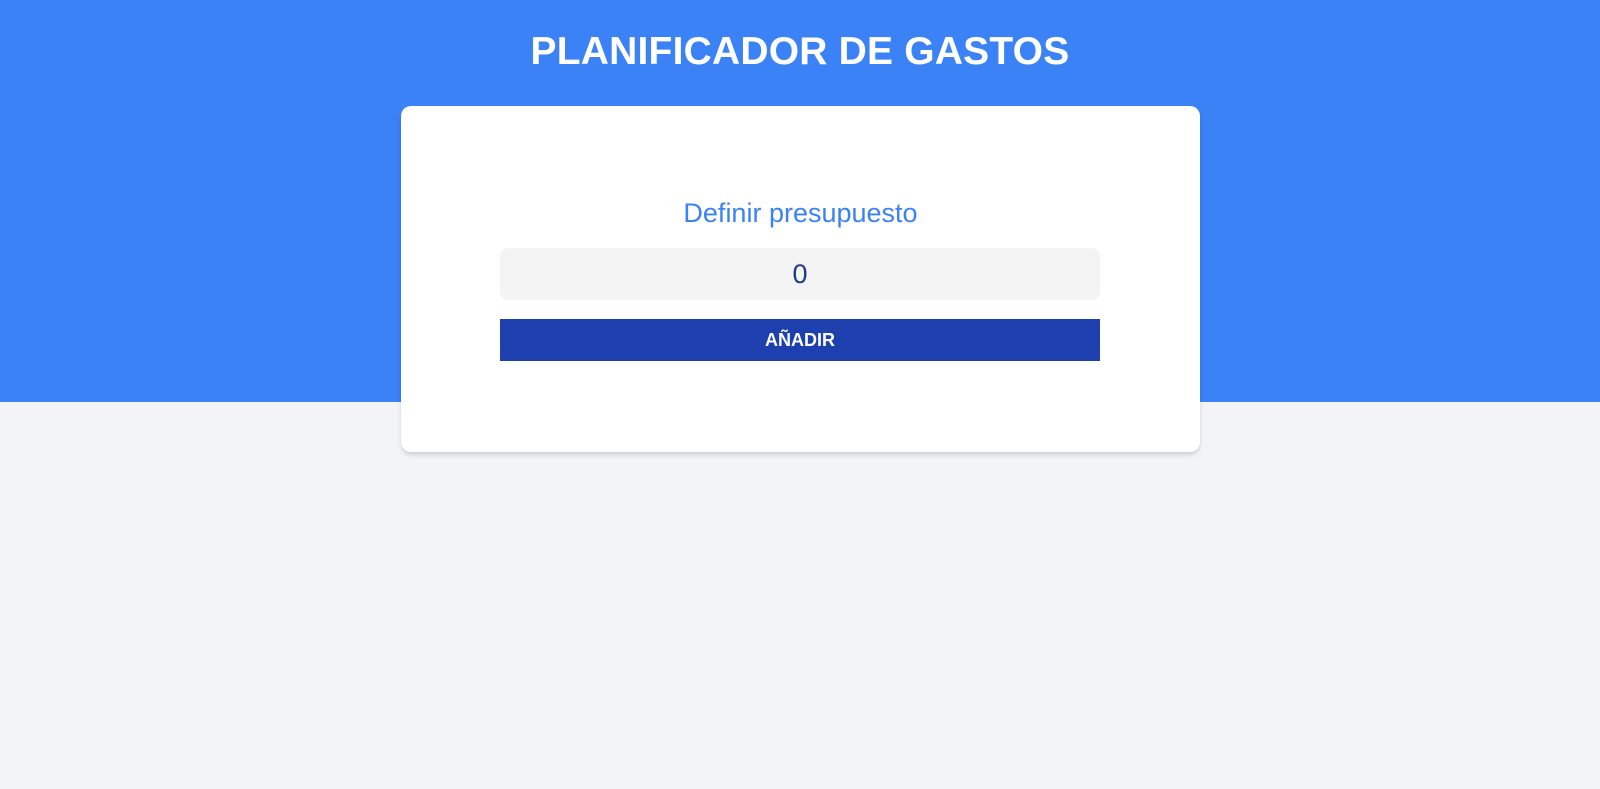 This screenshot has width=1600, height=789. I want to click on budget-input, so click(800, 274).